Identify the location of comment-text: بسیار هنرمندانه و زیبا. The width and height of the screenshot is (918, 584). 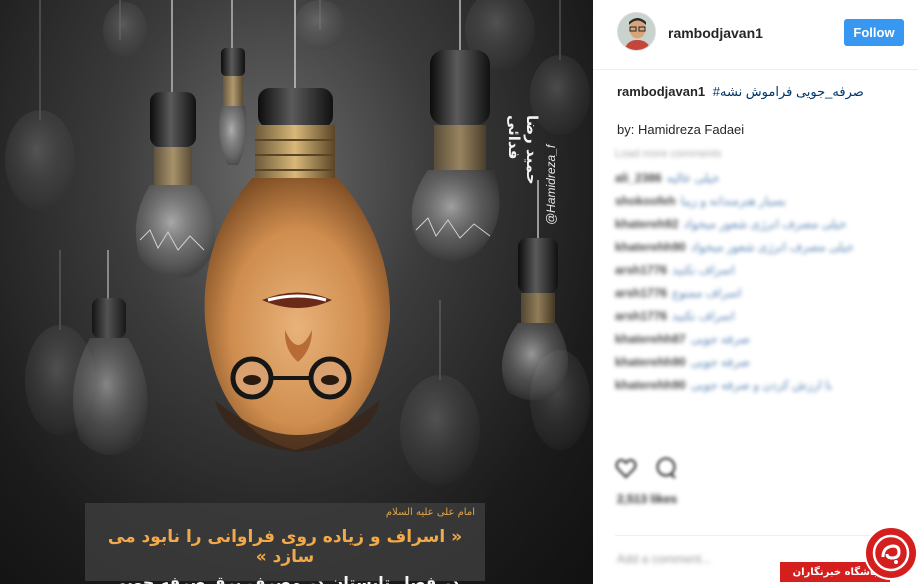
(733, 201).